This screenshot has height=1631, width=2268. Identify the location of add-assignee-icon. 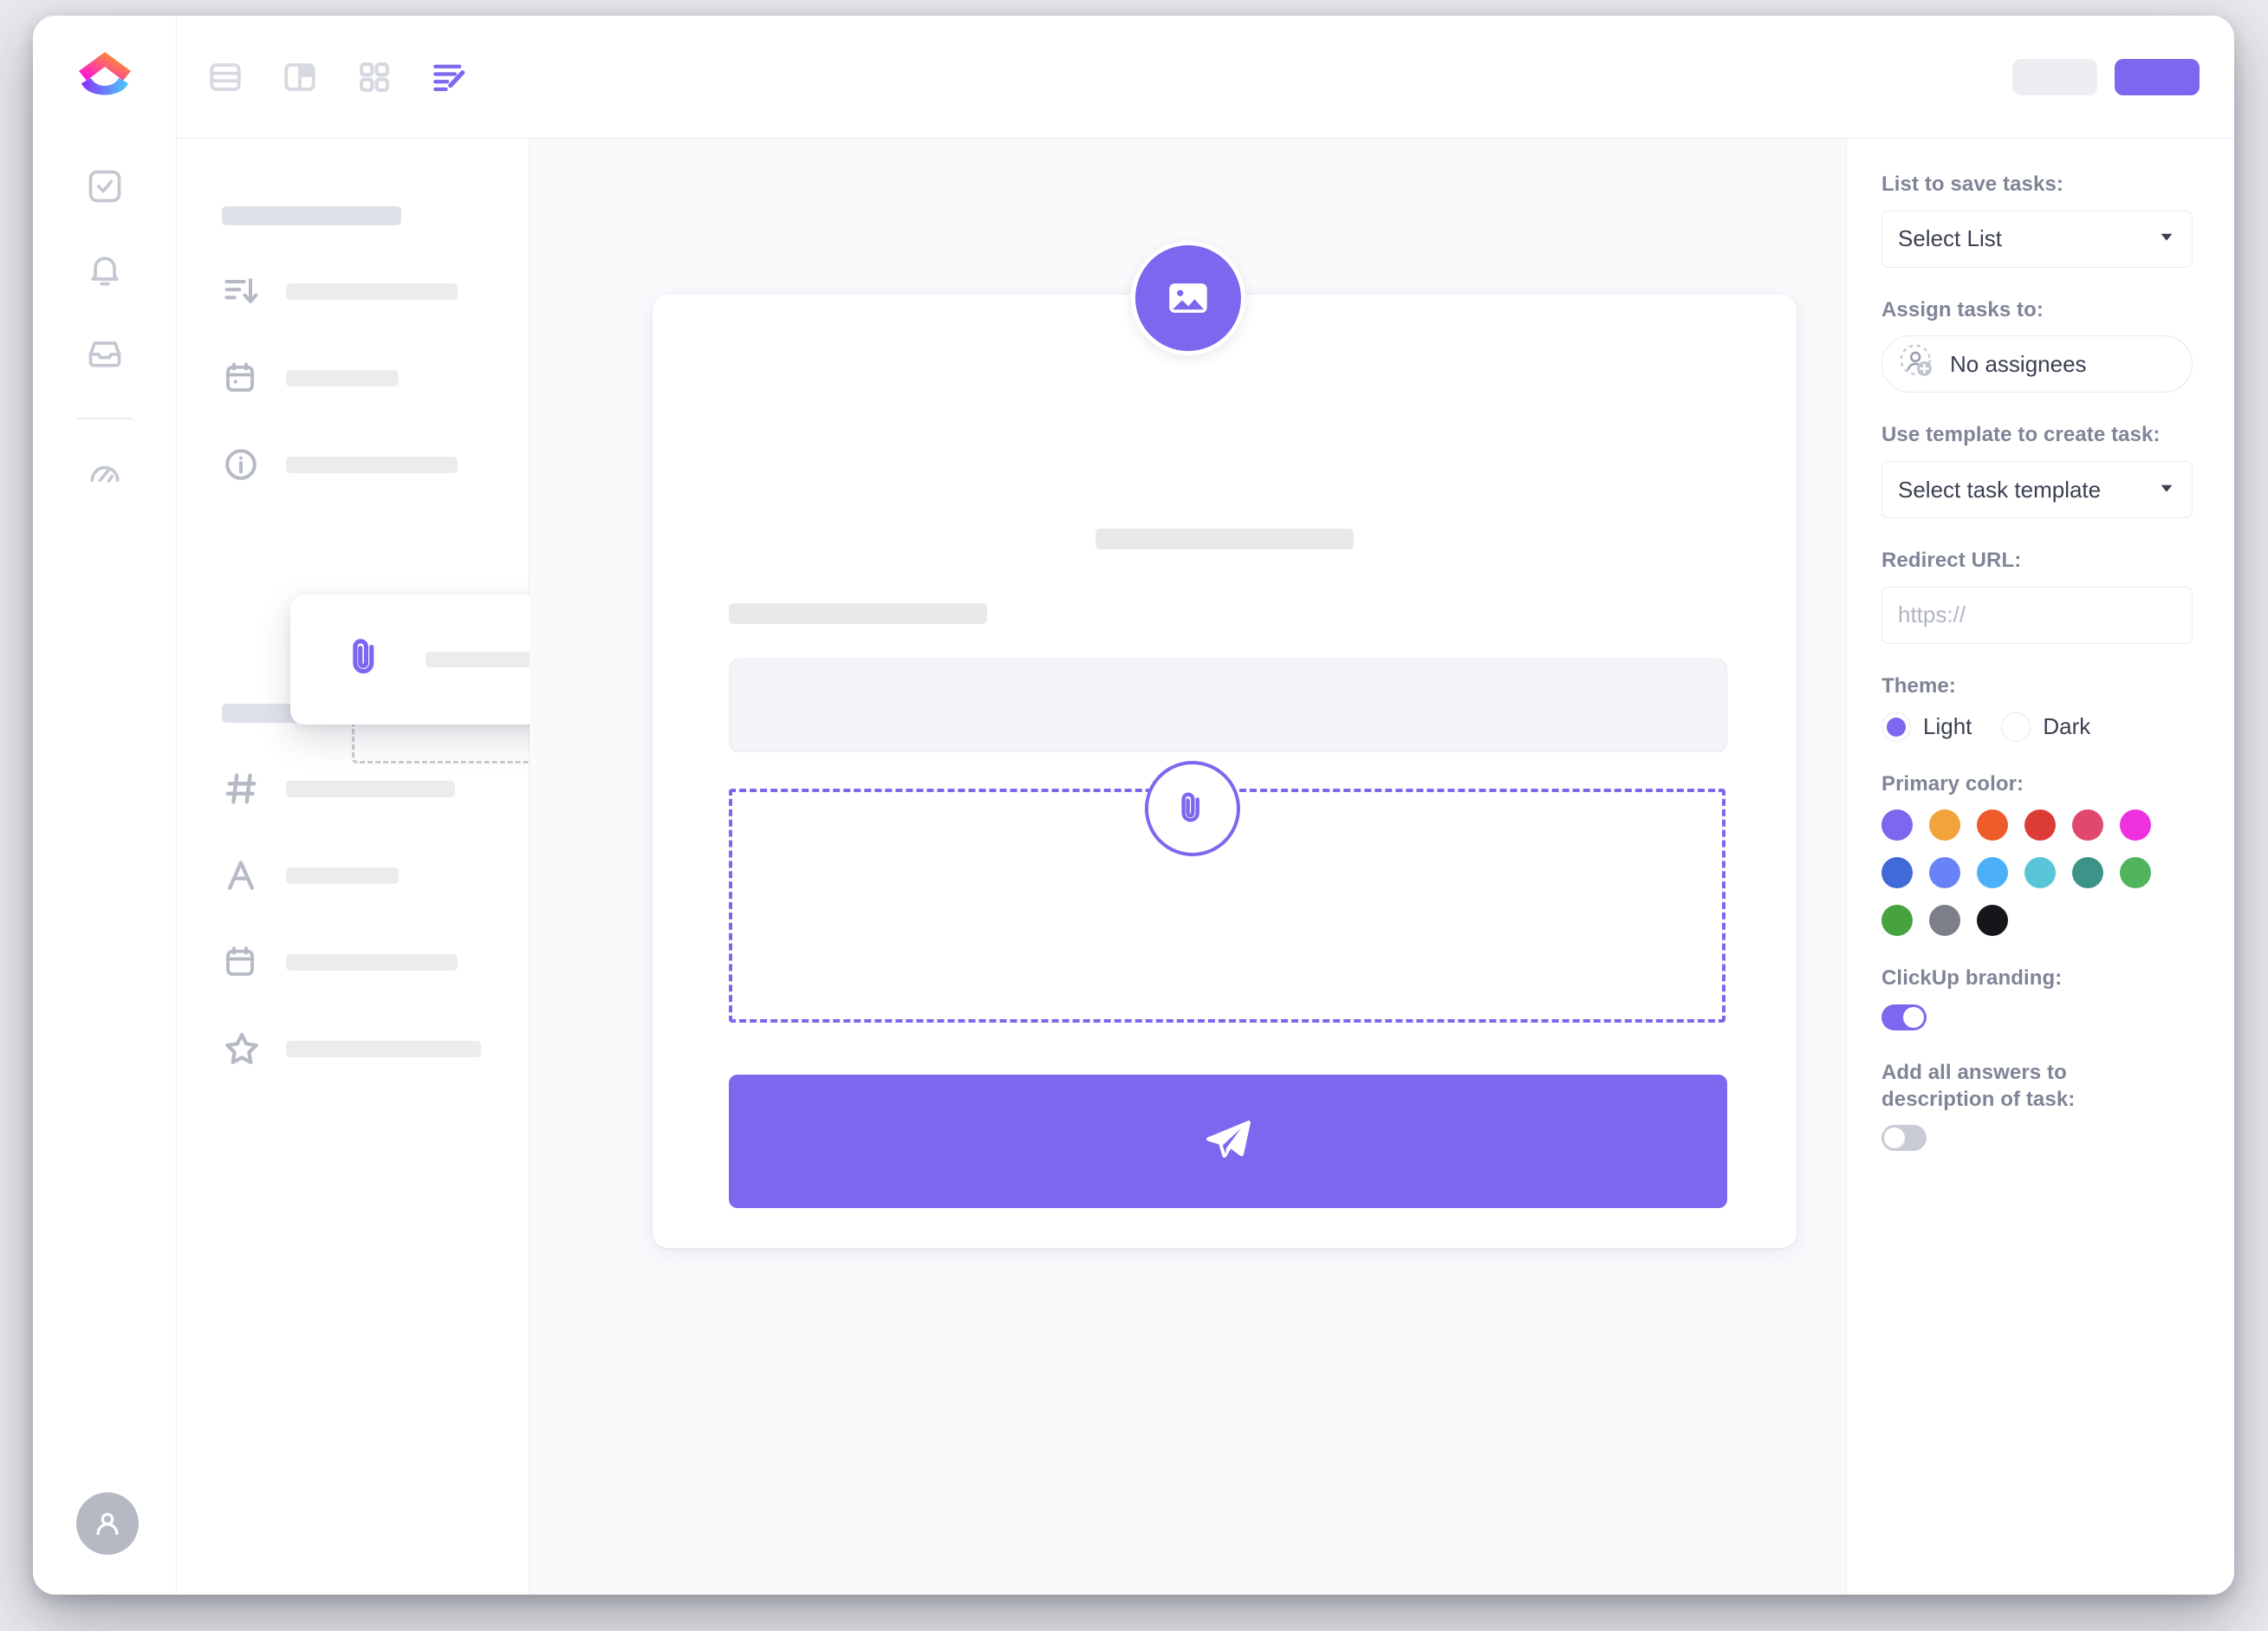
(1917, 364).